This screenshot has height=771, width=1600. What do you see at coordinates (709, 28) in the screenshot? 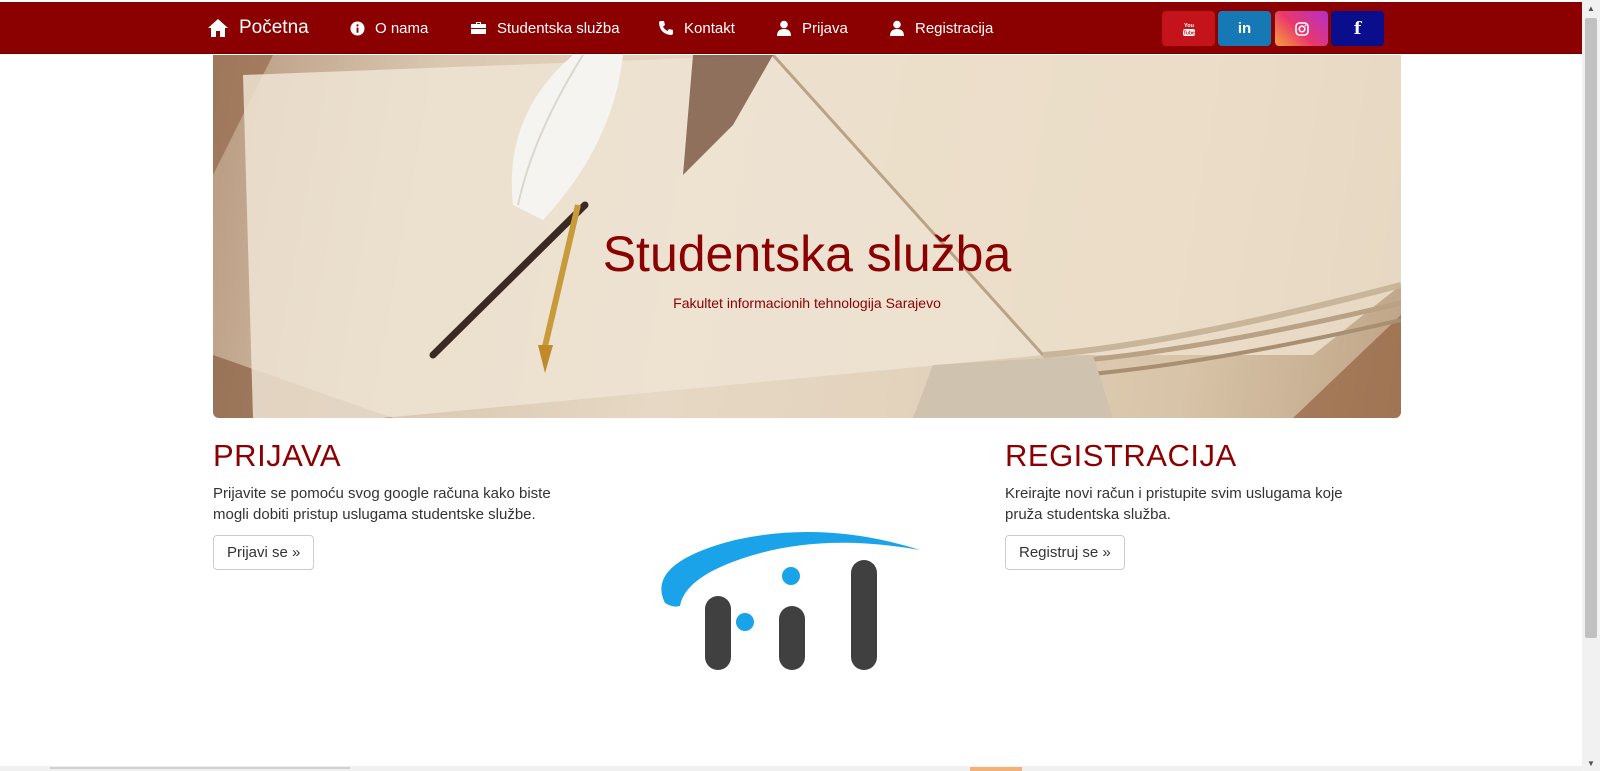
I see `nav-item-label: Kontakt` at bounding box center [709, 28].